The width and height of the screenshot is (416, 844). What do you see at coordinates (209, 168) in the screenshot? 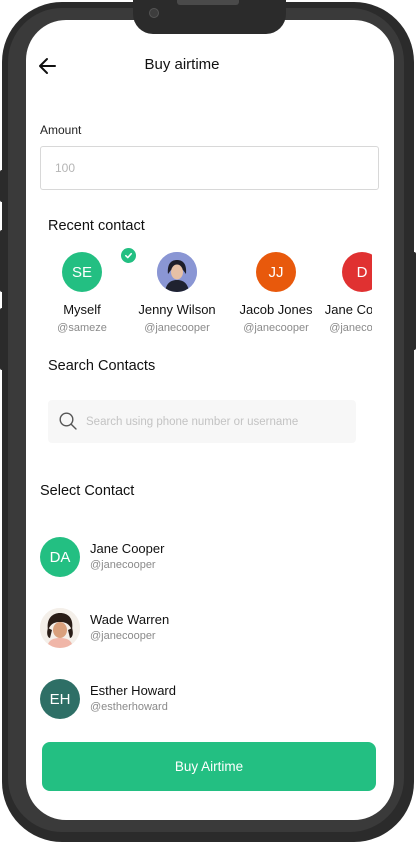
I see `amount-input` at bounding box center [209, 168].